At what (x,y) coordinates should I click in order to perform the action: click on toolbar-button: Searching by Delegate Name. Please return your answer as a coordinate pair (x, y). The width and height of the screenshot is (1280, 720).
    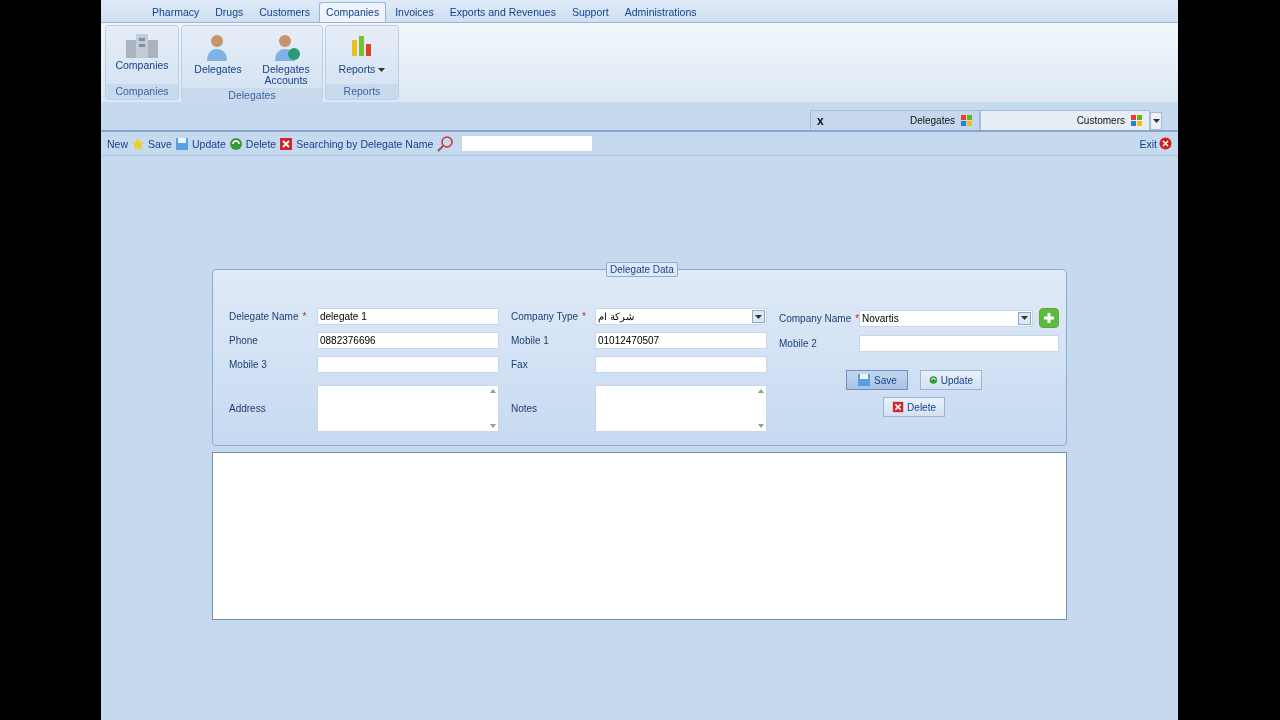
    Looking at the image, I should click on (365, 143).